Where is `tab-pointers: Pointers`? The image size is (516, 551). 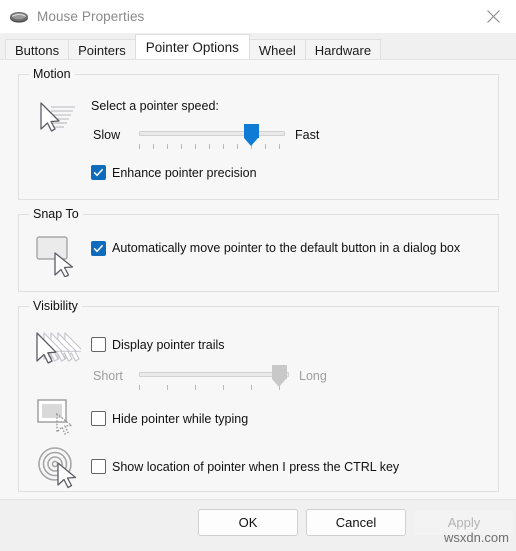
tab-pointers: Pointers is located at coordinates (102, 49).